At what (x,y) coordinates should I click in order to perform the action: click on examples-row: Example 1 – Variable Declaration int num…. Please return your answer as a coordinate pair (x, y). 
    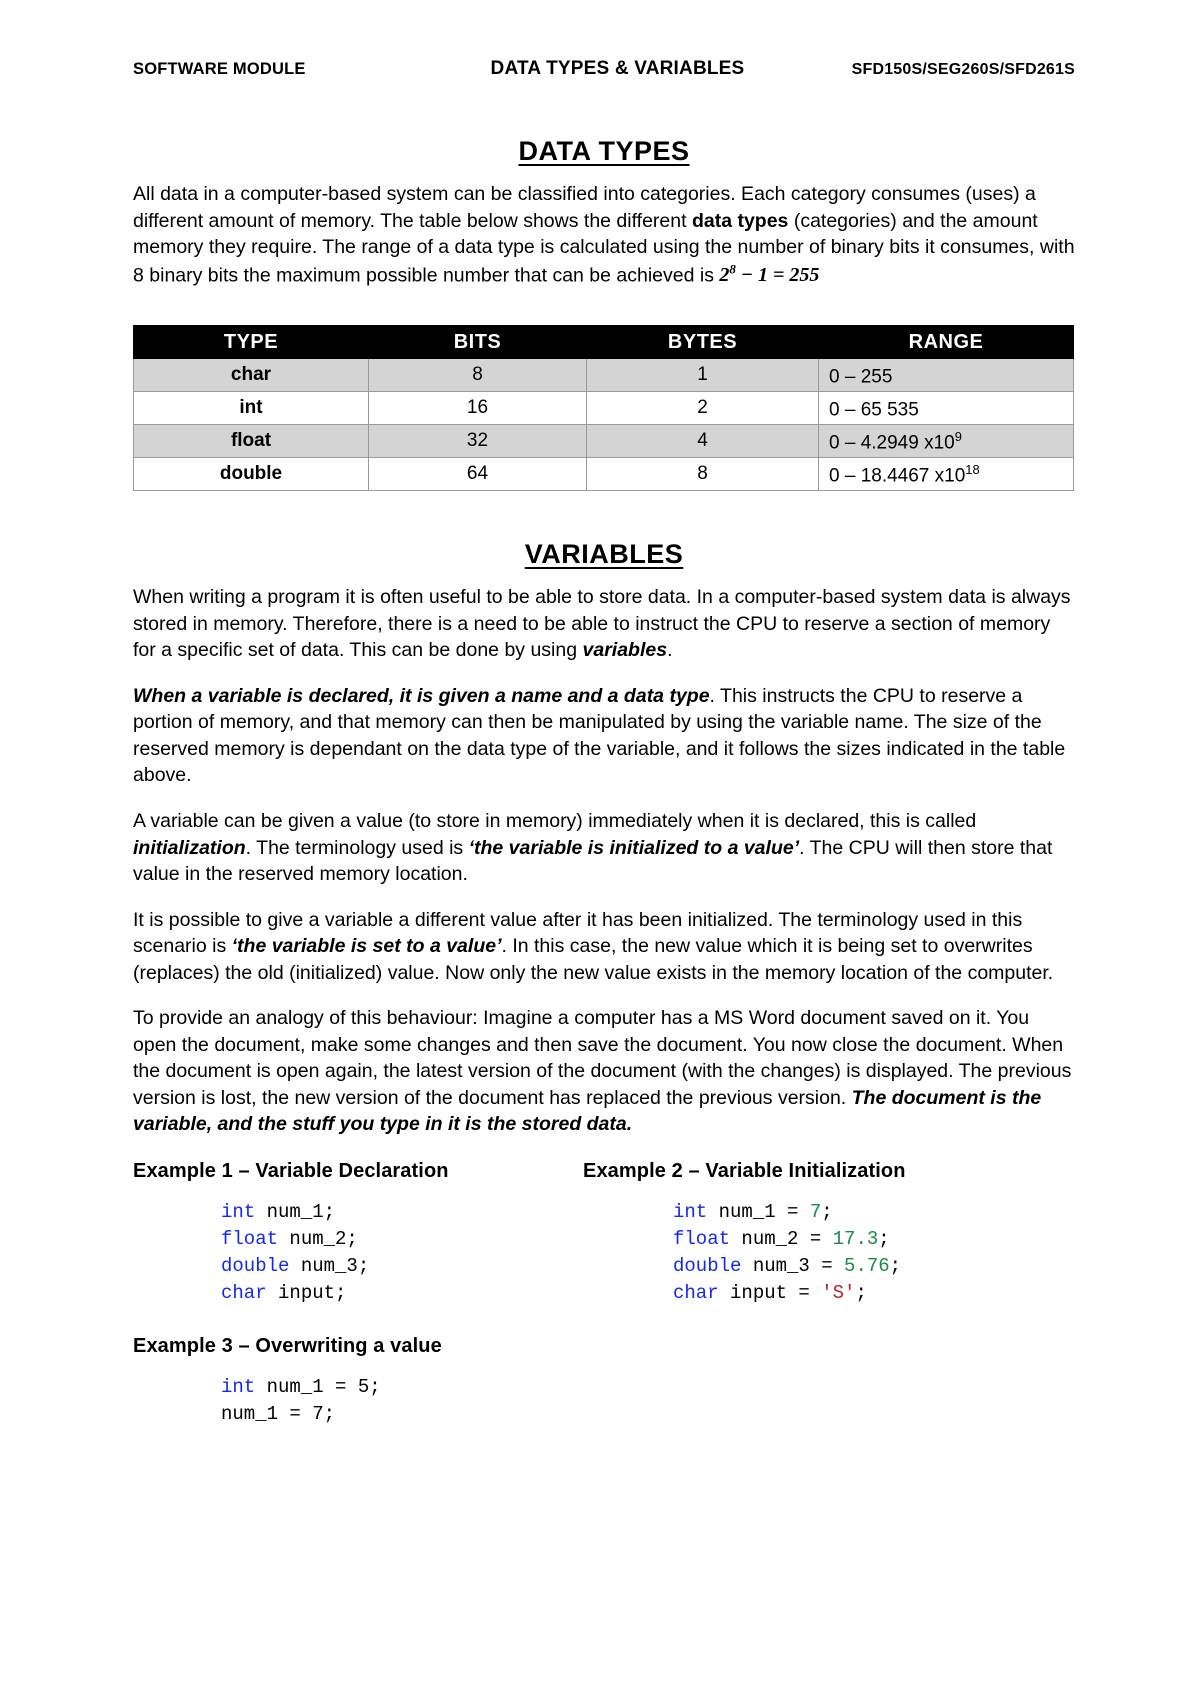
    Looking at the image, I should click on (604, 1233).